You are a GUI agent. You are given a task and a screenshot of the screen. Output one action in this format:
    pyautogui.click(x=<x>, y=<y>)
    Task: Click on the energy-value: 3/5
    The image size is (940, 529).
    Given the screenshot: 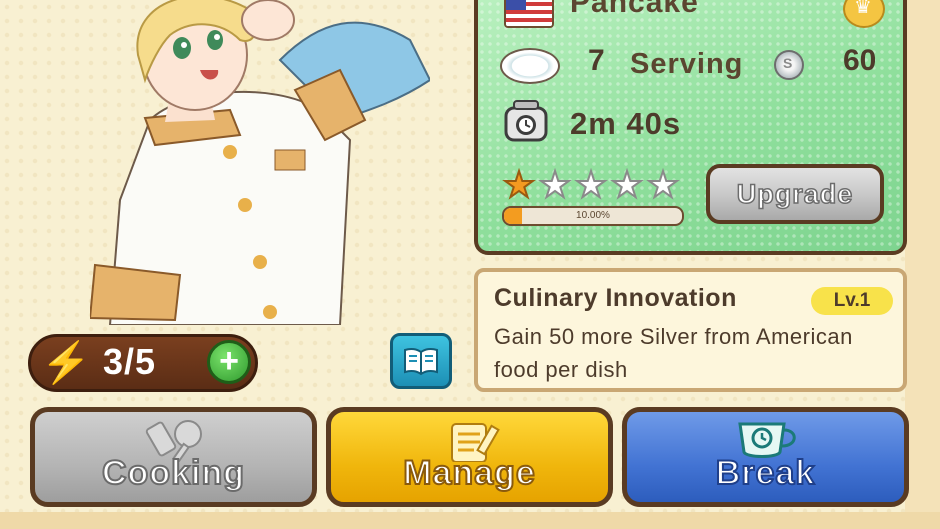 What is the action you would take?
    pyautogui.click(x=130, y=361)
    